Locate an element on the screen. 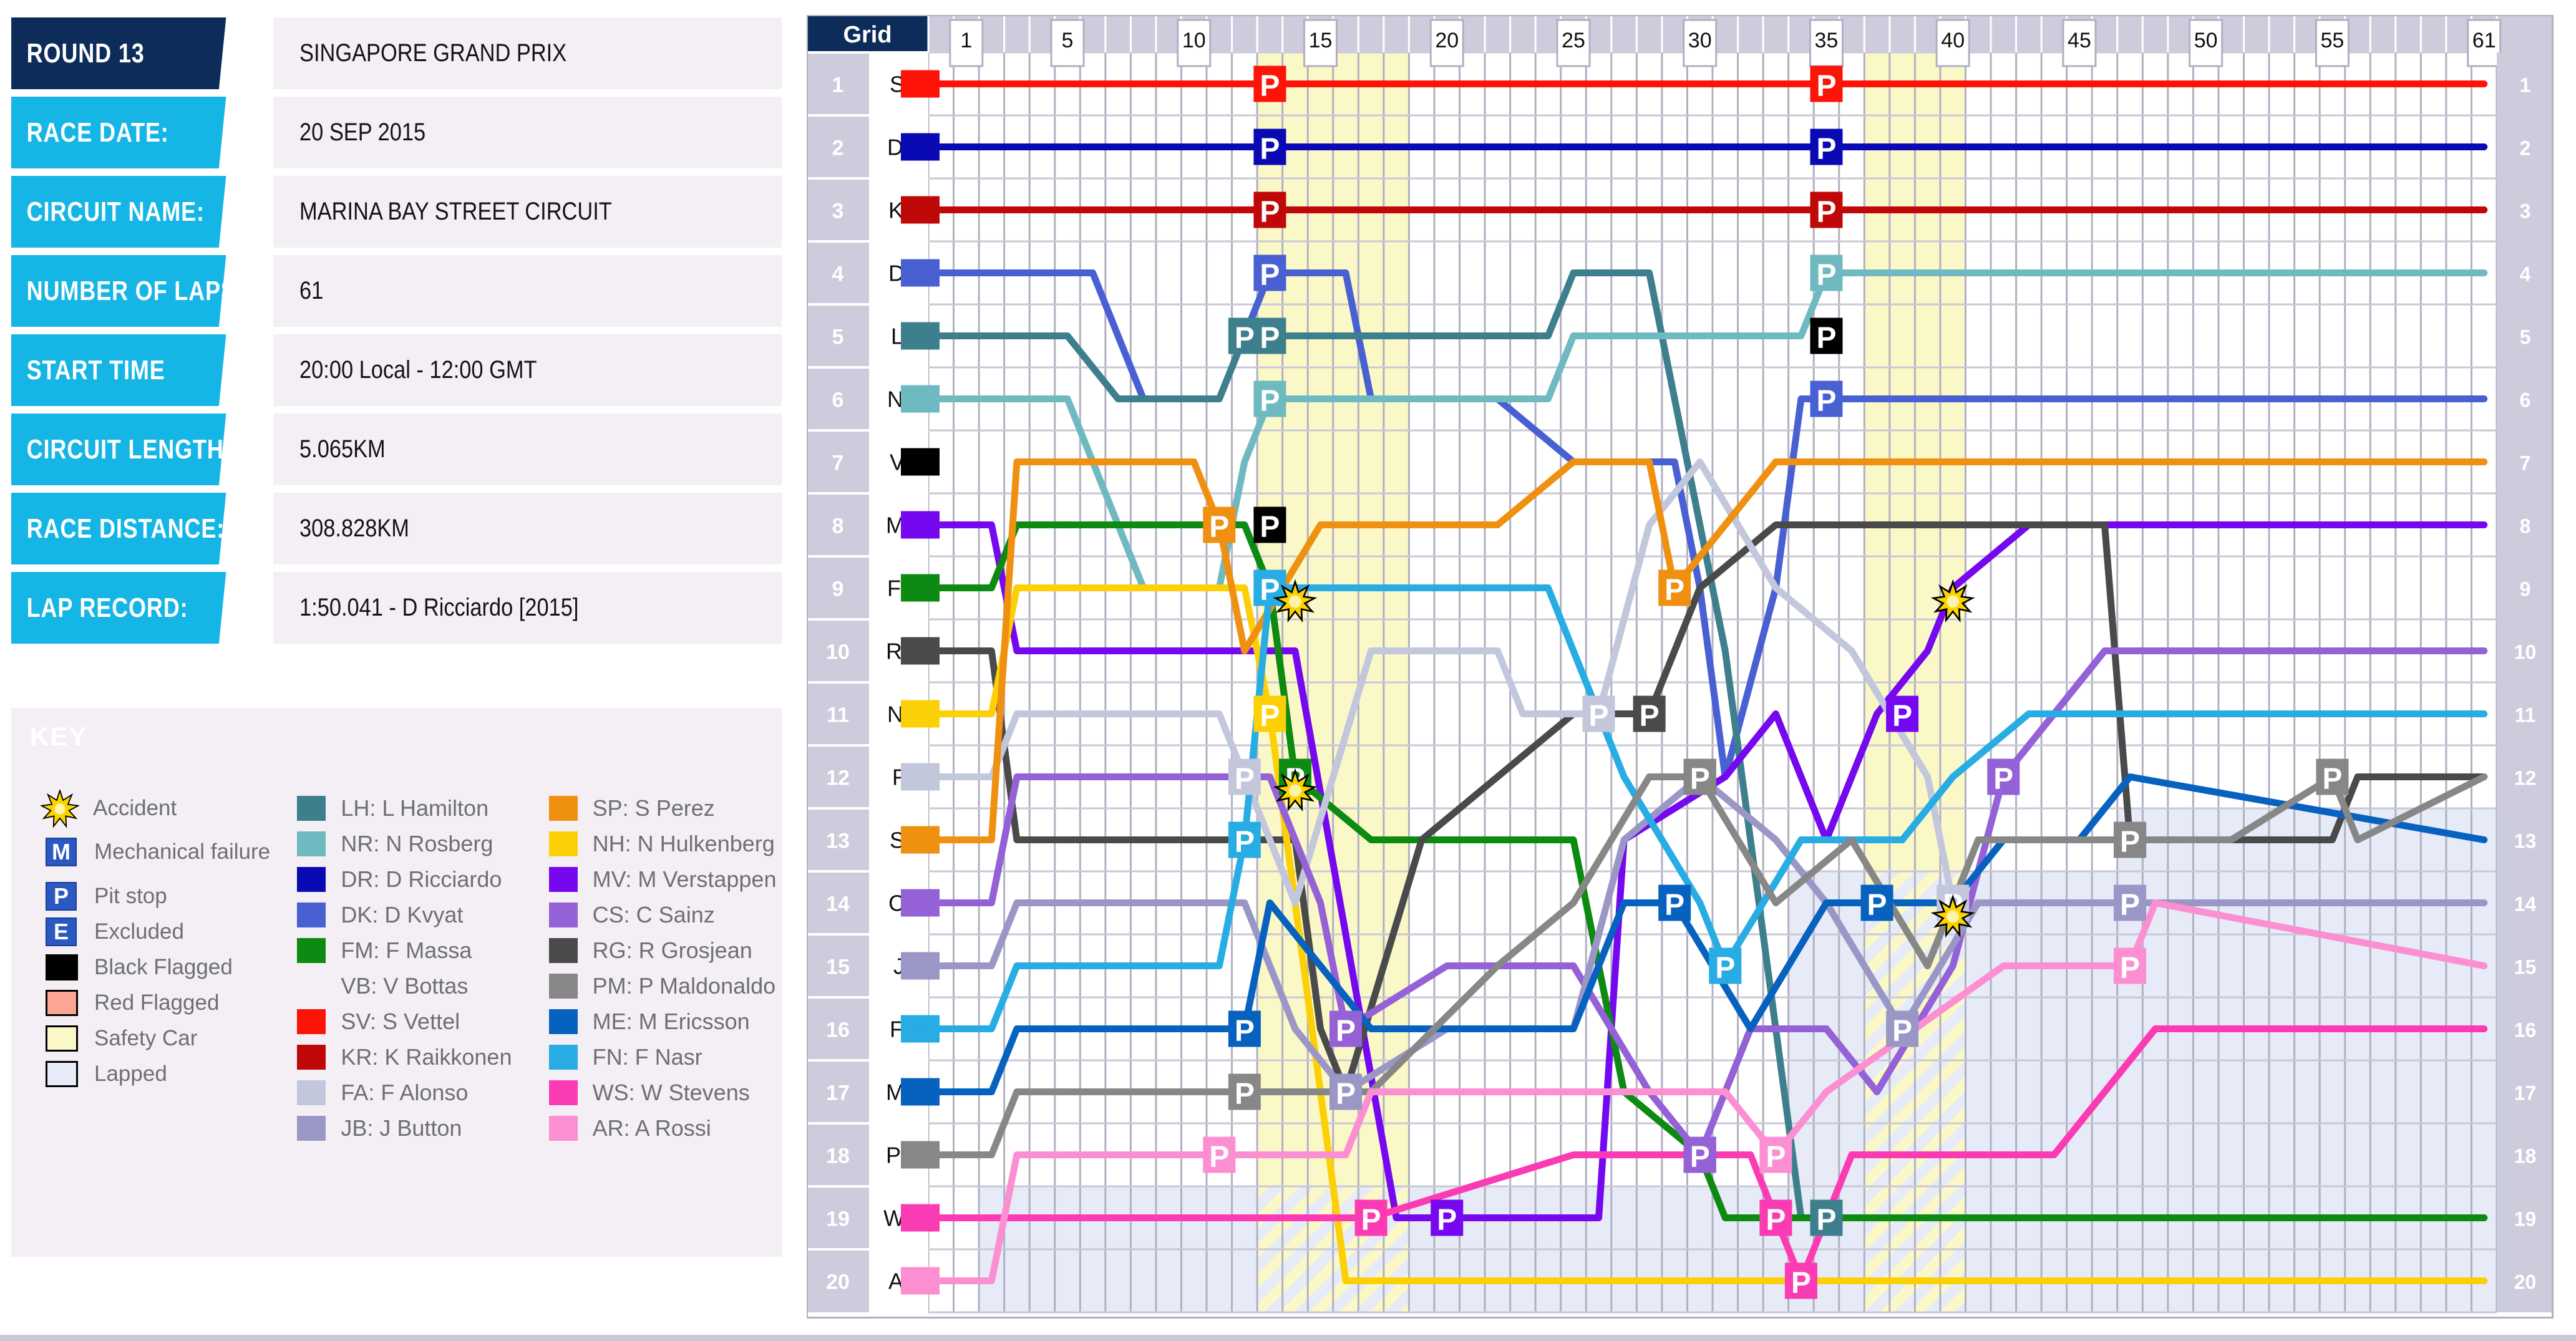 The height and width of the screenshot is (1341, 2576). info-label-text: START TIME is located at coordinates (96, 369).